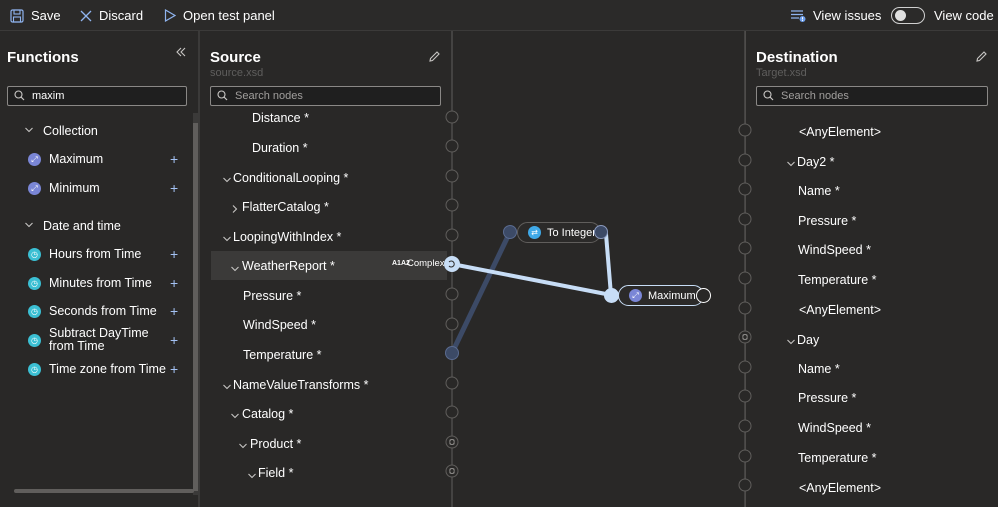 Image resolution: width=998 pixels, height=507 pixels. Describe the element at coordinates (672, 295) in the screenshot. I see `function-node-label: Maximum` at that location.